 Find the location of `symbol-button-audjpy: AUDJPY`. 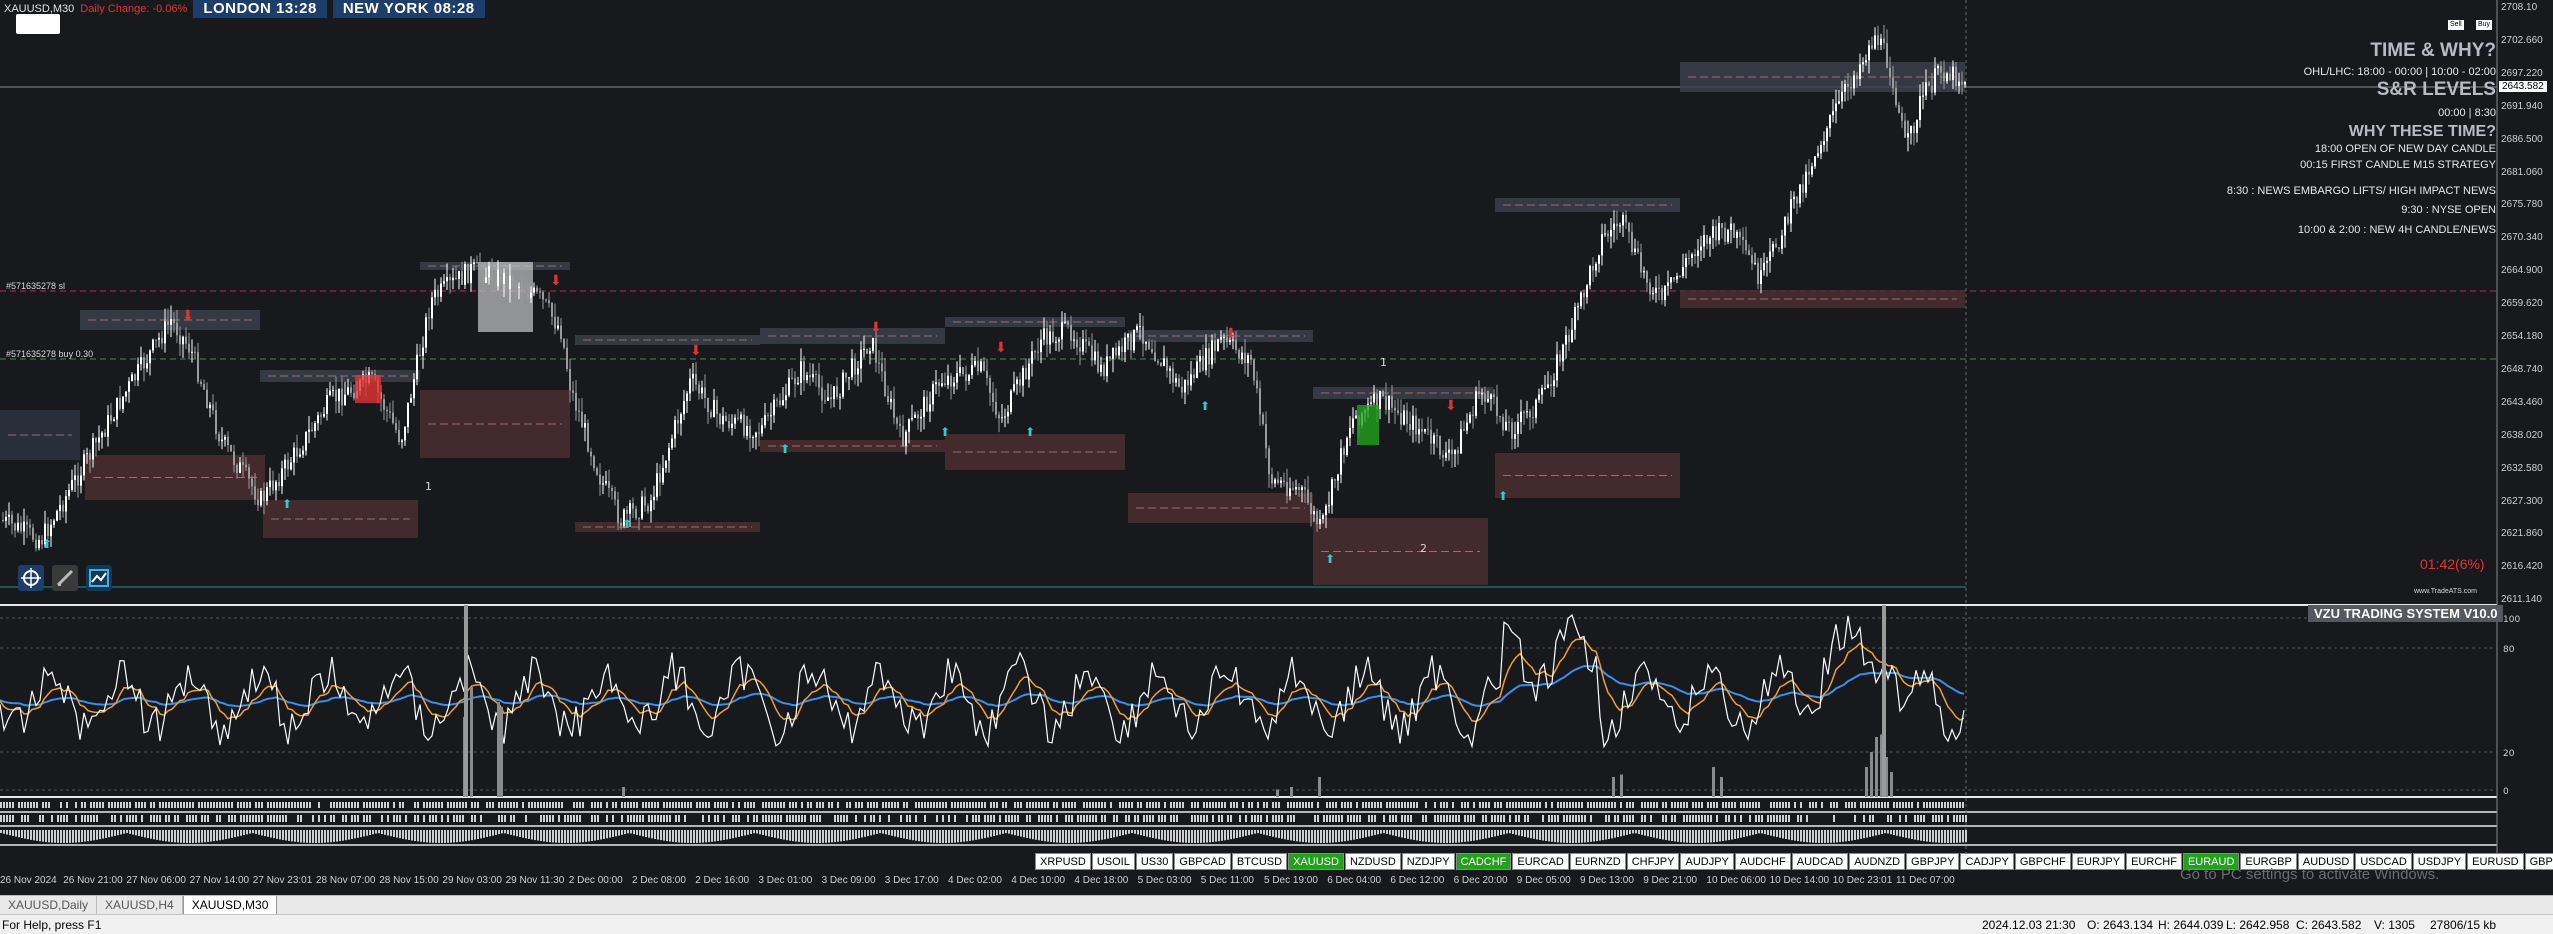

symbol-button-audjpy: AUDJPY is located at coordinates (1707, 861).